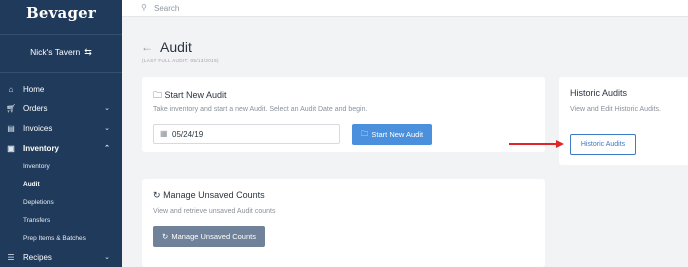 The height and width of the screenshot is (267, 688). I want to click on top-bar: ⚲, so click(405, 8).